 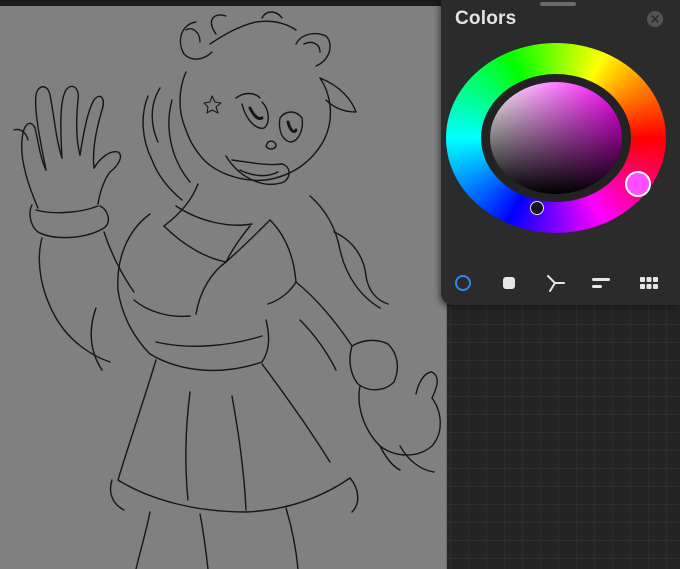 I want to click on disc-mode-icon, so click(x=463, y=283).